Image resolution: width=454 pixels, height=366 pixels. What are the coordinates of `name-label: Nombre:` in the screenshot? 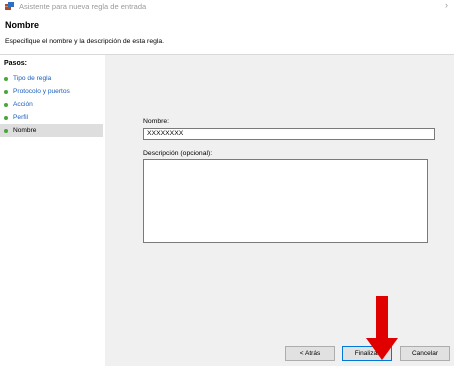 It's located at (156, 121).